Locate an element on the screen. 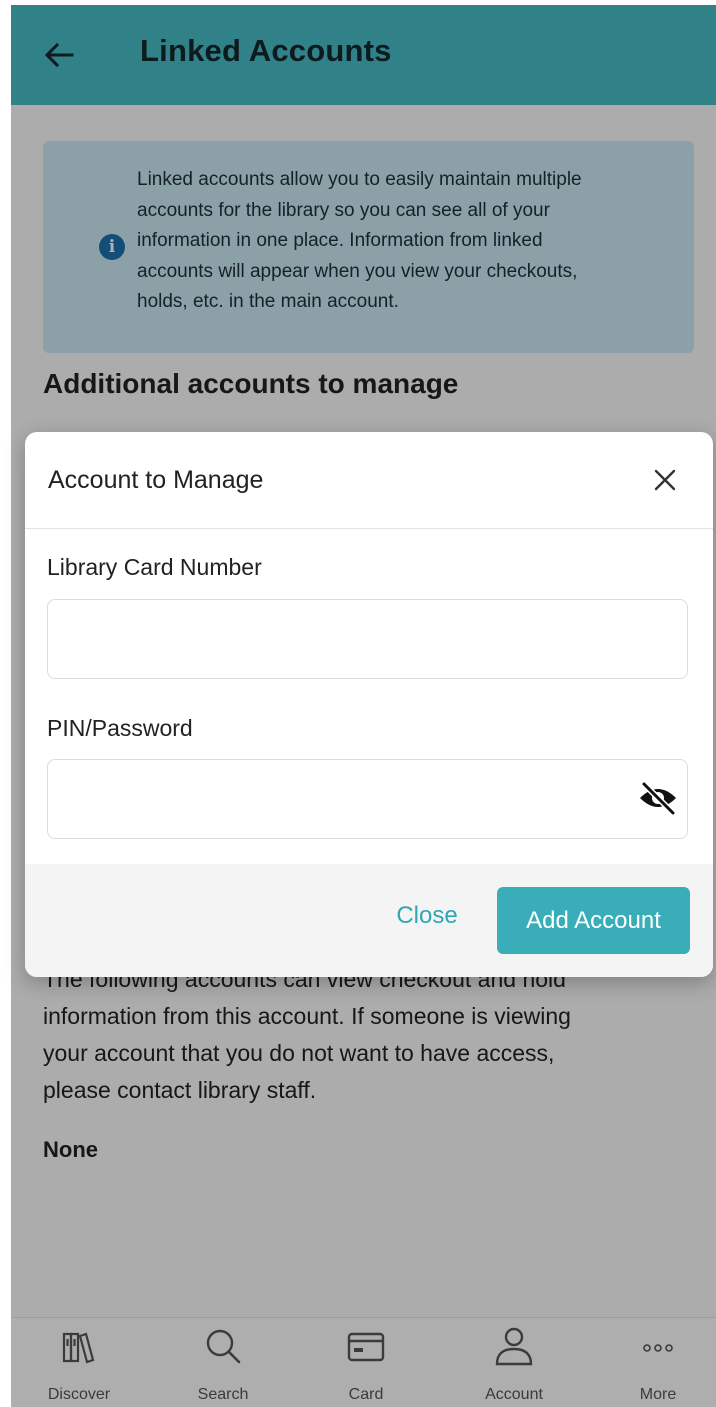 This screenshot has height=1407, width=716. modal-close-button is located at coordinates (665, 480).